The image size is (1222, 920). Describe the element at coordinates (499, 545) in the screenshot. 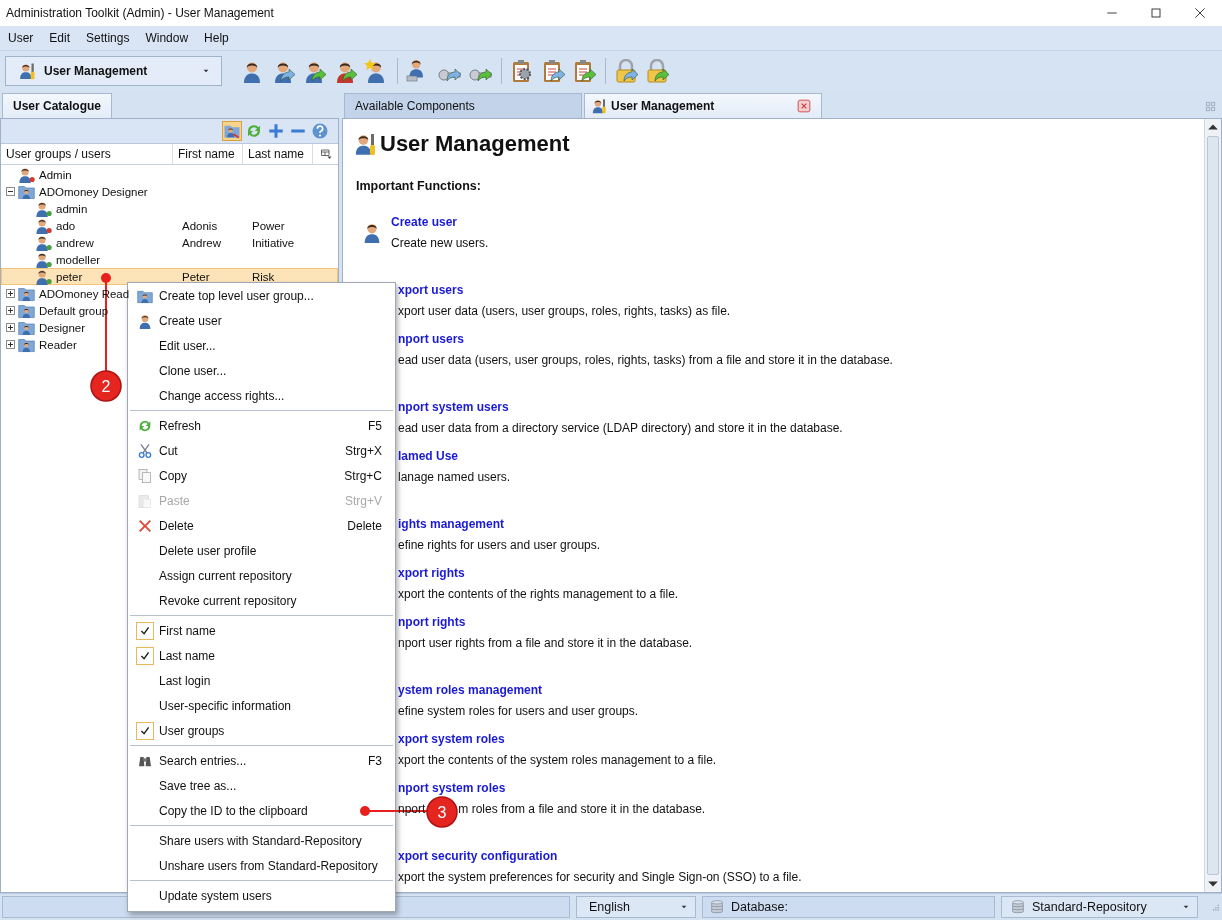

I see `function-description: efine rights for users and user groups.` at that location.